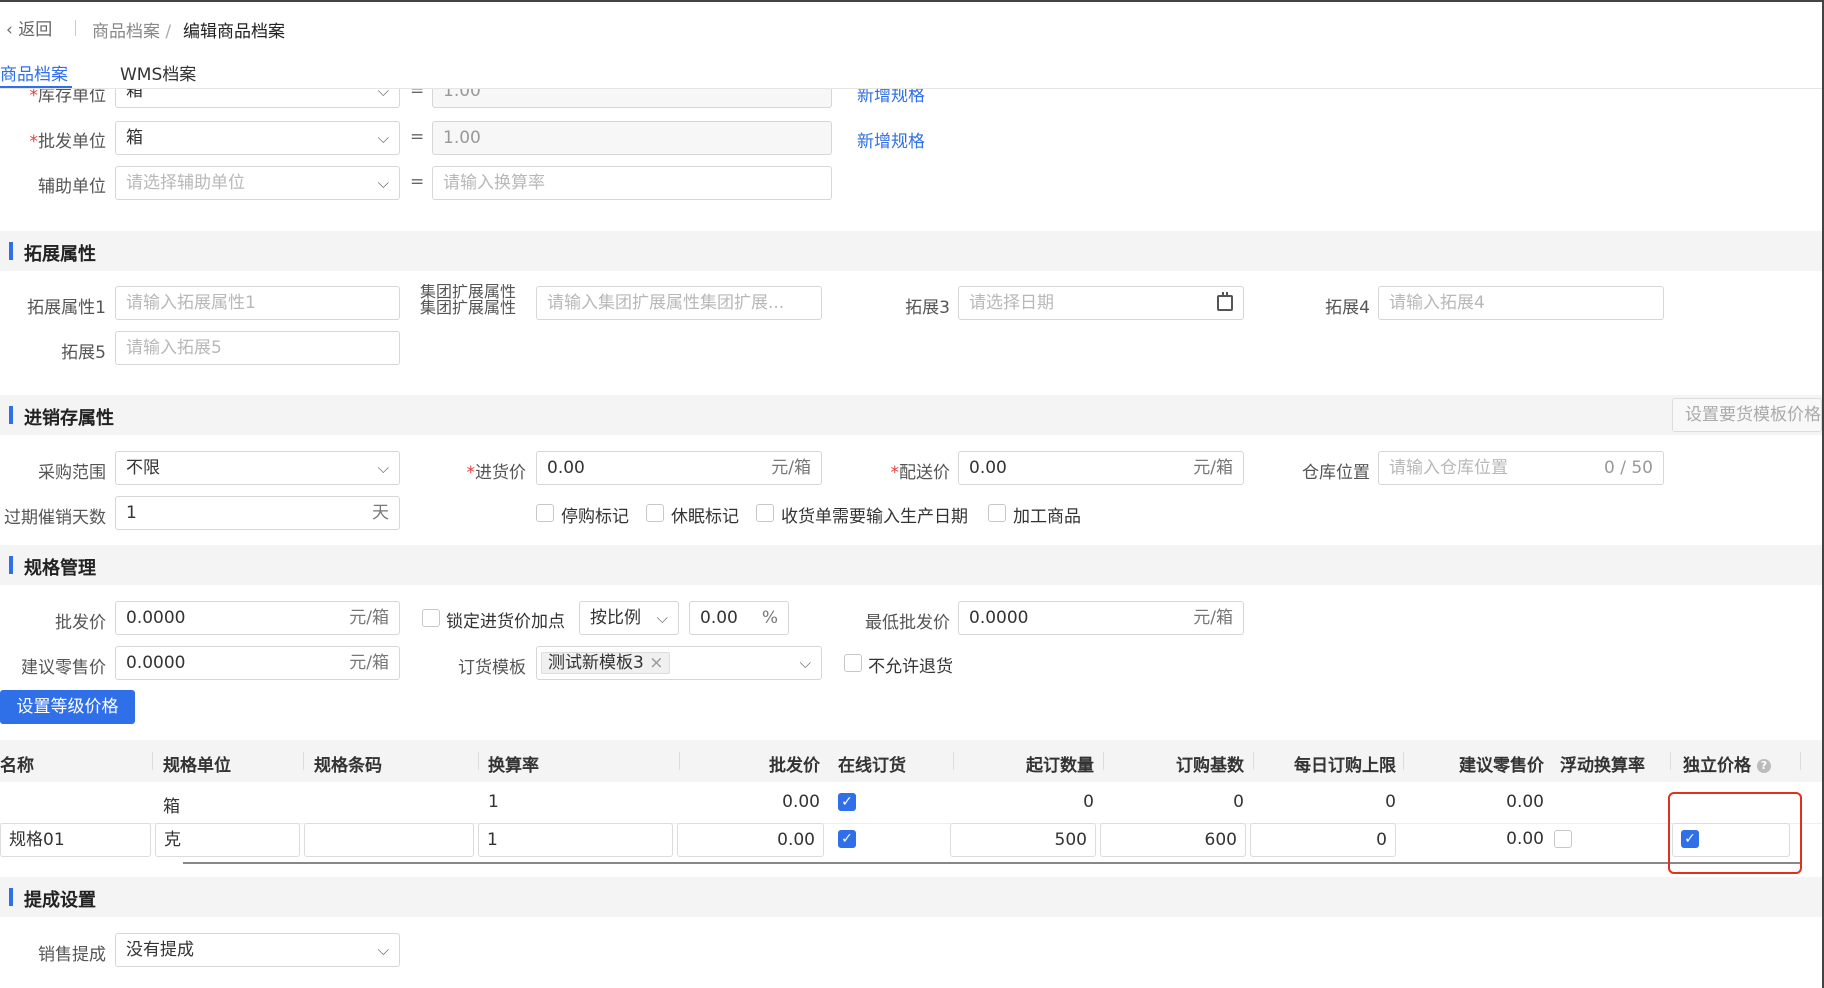  What do you see at coordinates (257, 513) in the screenshot?
I see `expiry-days-input: 1天` at bounding box center [257, 513].